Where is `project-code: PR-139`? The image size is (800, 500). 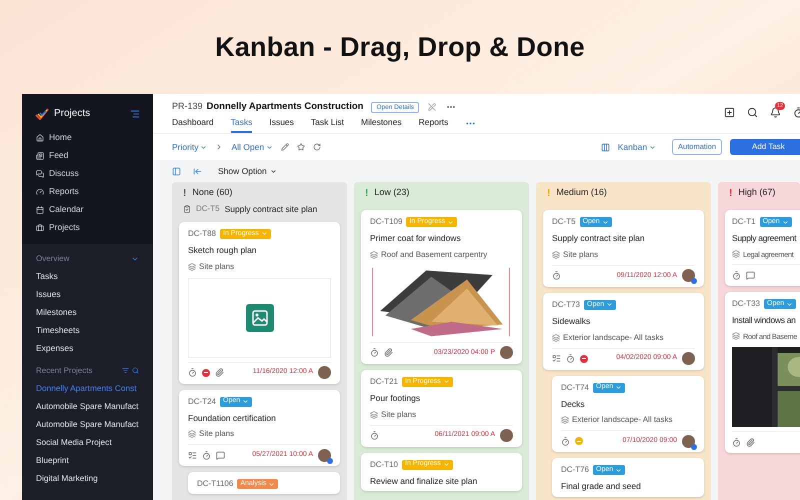
project-code: PR-139 is located at coordinates (187, 107).